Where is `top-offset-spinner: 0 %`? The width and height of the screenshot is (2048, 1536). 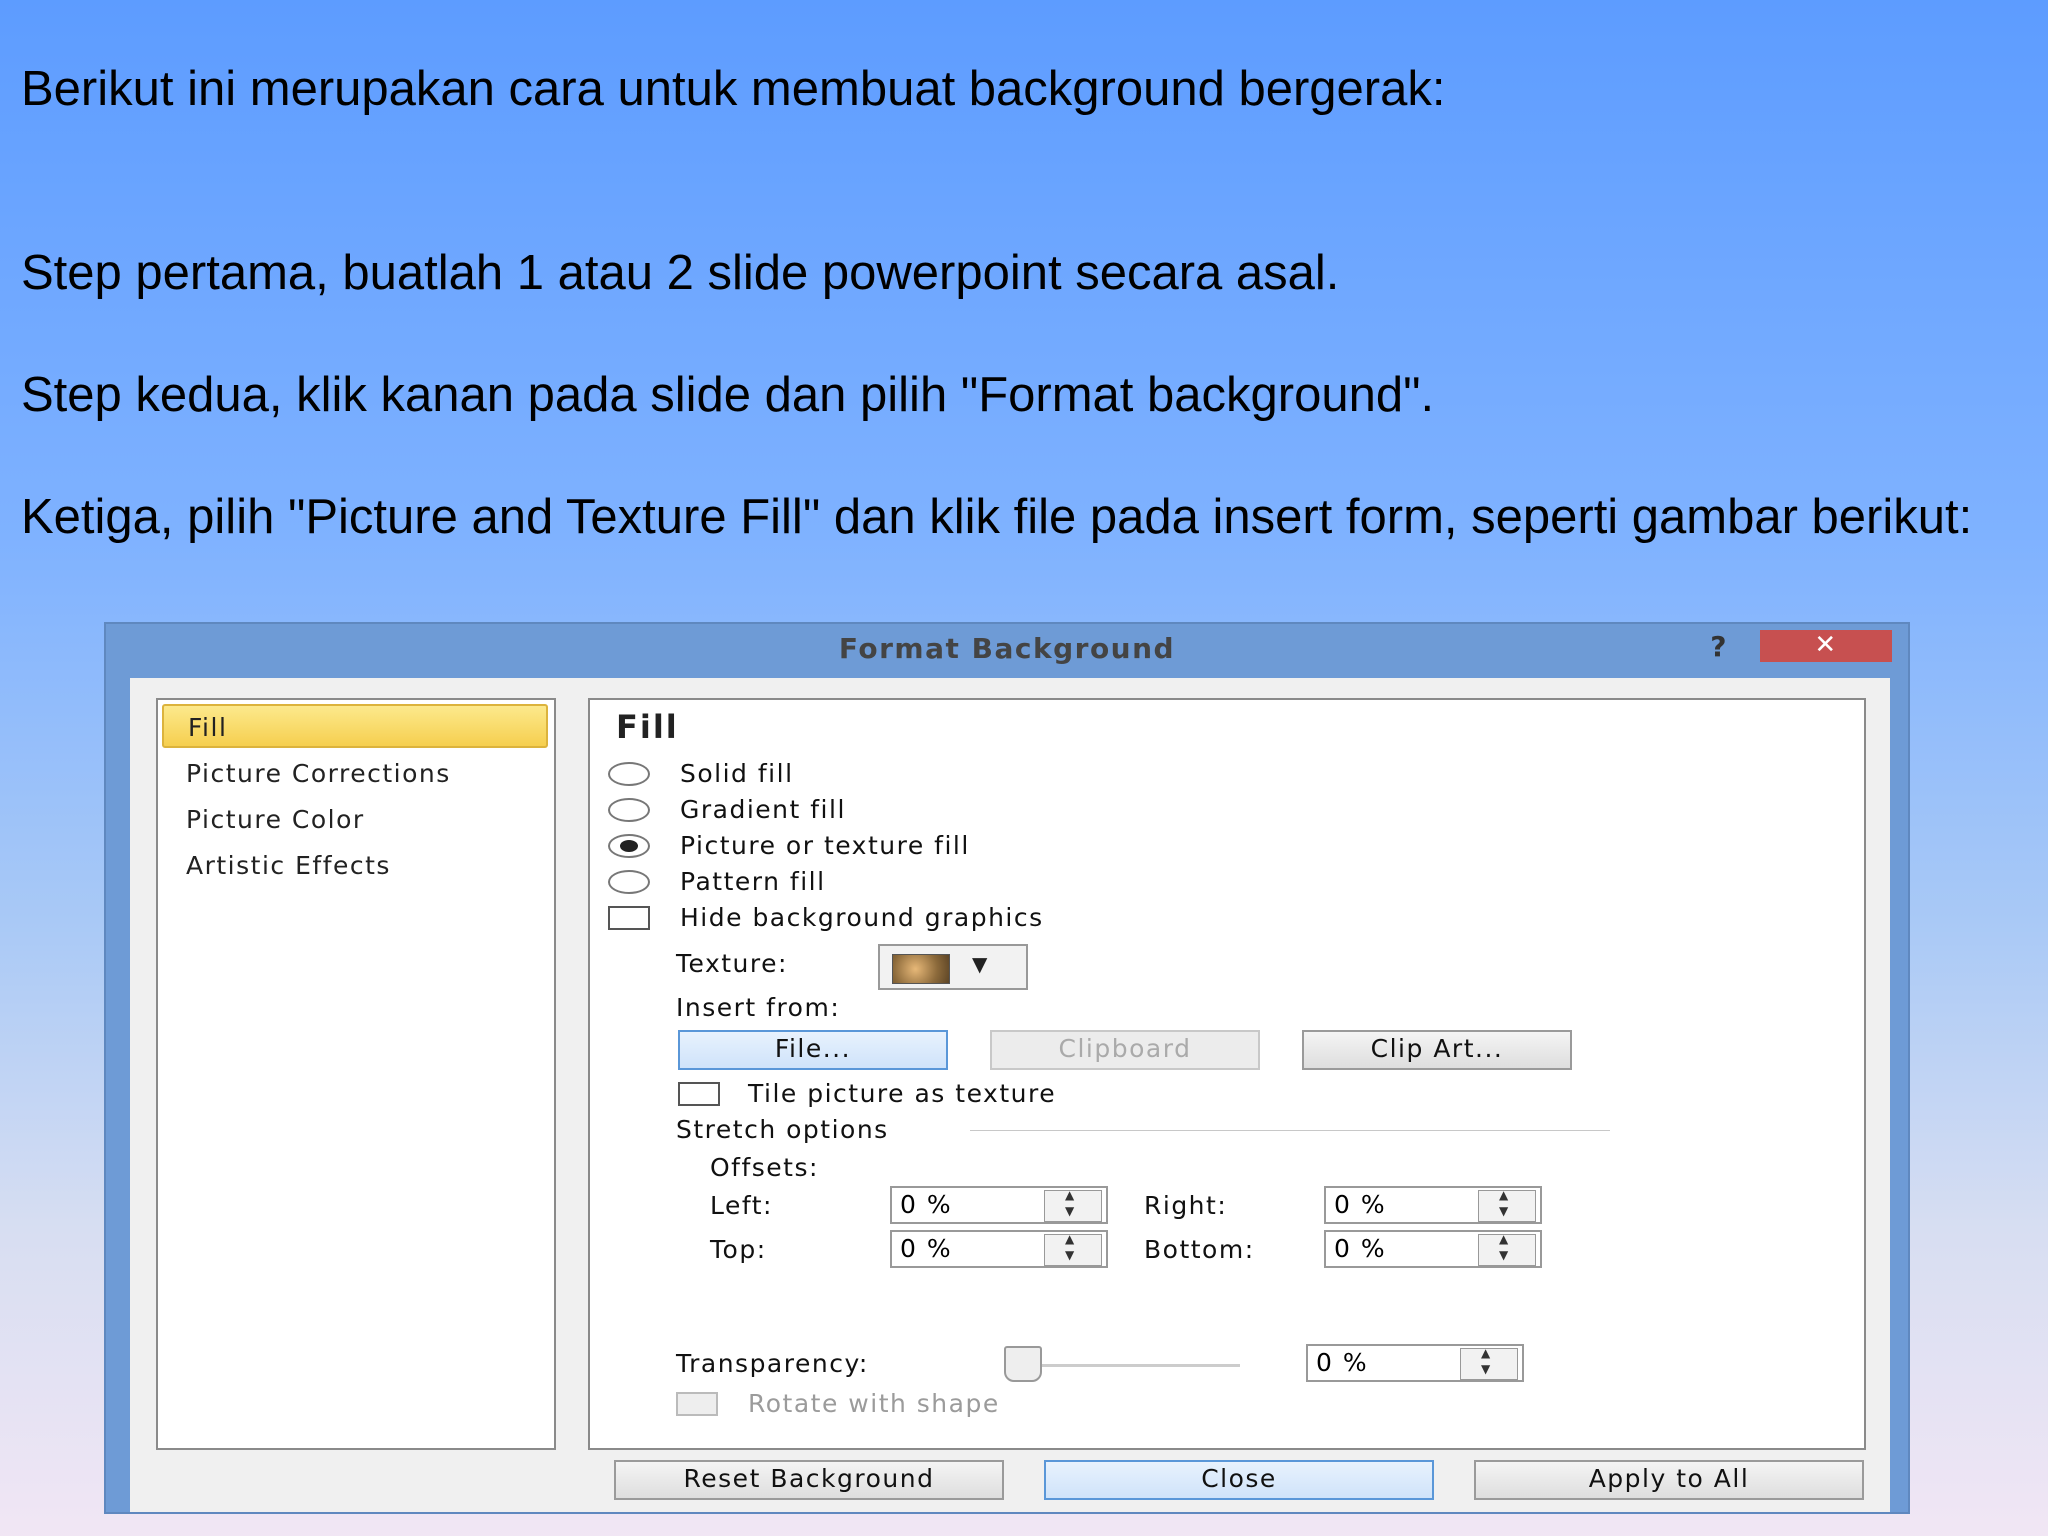 top-offset-spinner: 0 % is located at coordinates (999, 1249).